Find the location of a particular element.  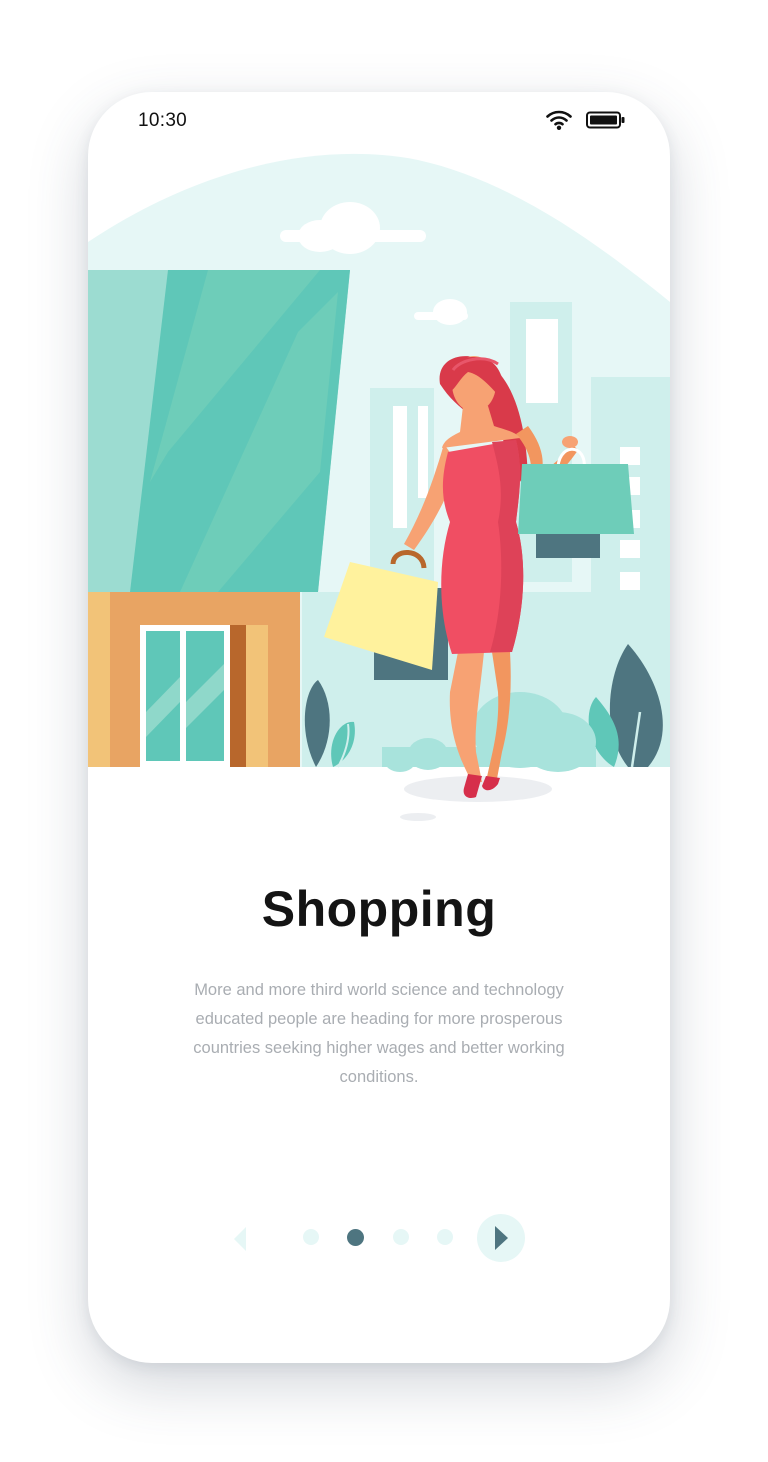

chevron-right-icon is located at coordinates (501, 1238).